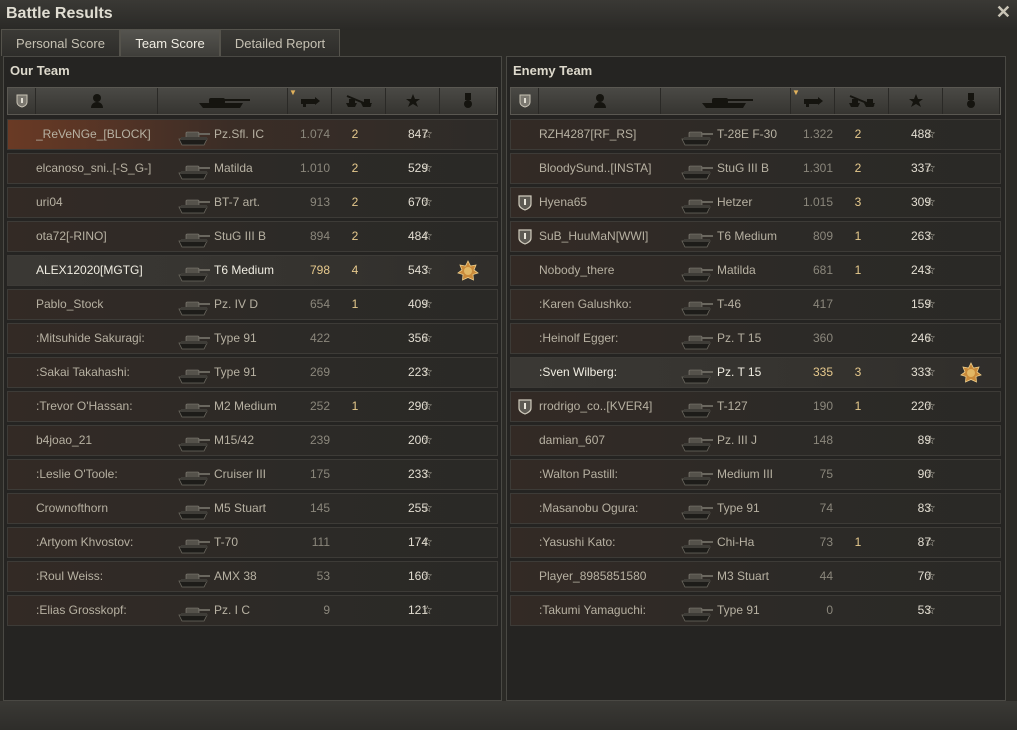  What do you see at coordinates (319, 236) in the screenshot?
I see `damage-value: 894` at bounding box center [319, 236].